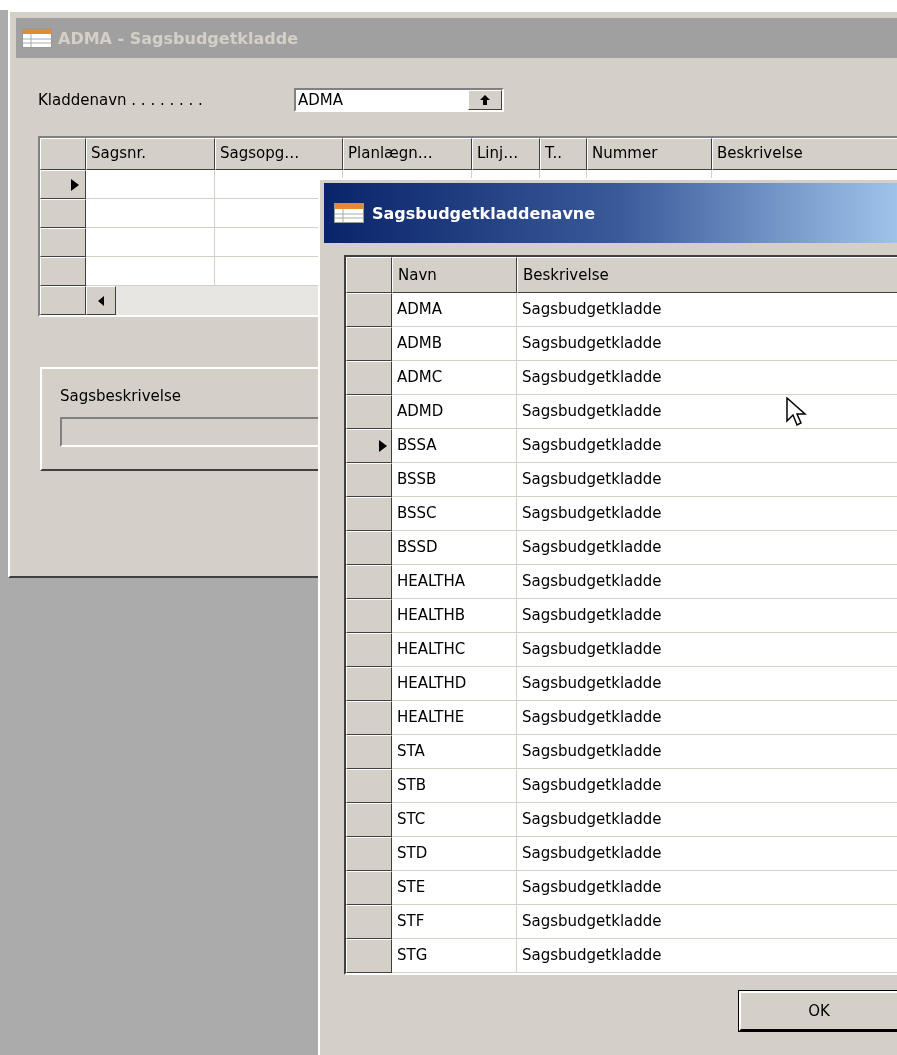 This screenshot has width=897, height=1055. What do you see at coordinates (484, 213) in the screenshot?
I see `dialog-title: Sagsbudgetkladdenavne` at bounding box center [484, 213].